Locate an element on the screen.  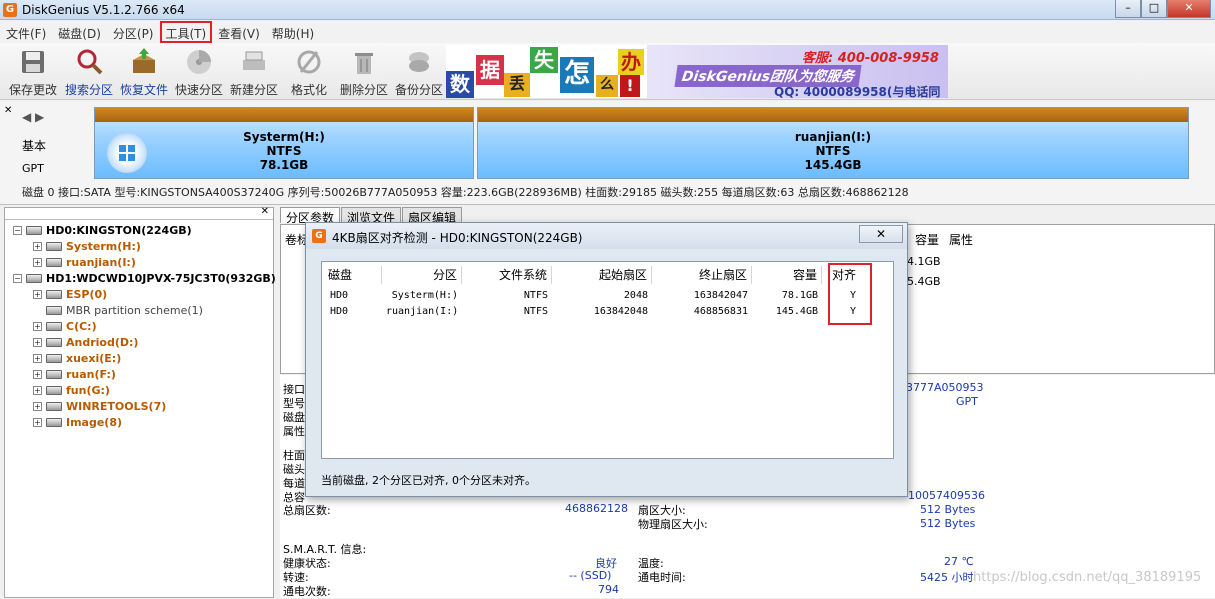
quick-partition-button: 快速分区 is located at coordinates (199, 72).